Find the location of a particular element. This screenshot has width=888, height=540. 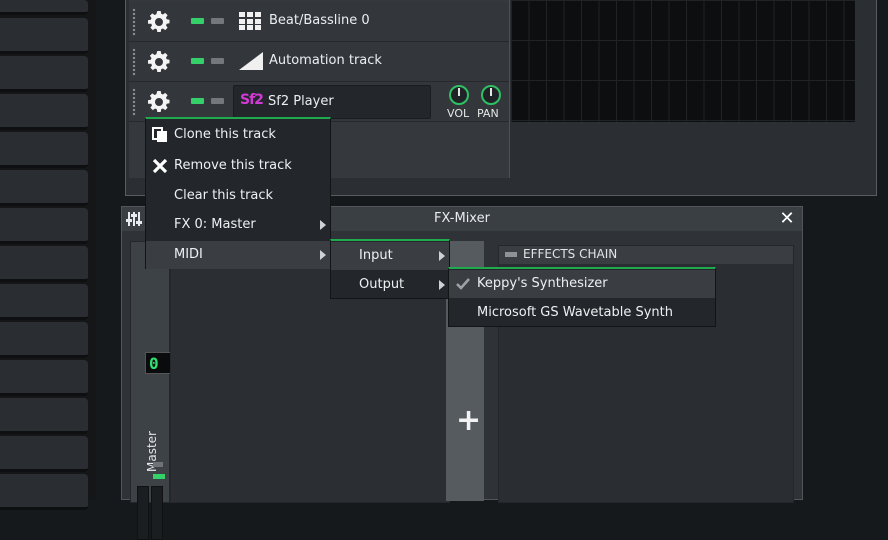

menu-item-label: Keppy's Synthesizer is located at coordinates (542, 283).